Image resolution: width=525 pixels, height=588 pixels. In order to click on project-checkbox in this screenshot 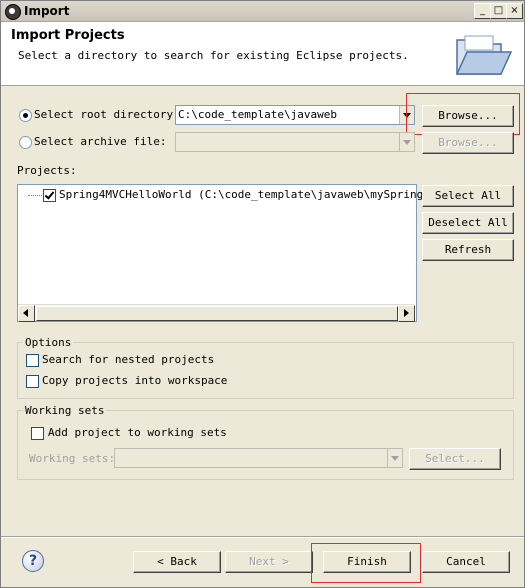, I will do `click(49, 195)`.